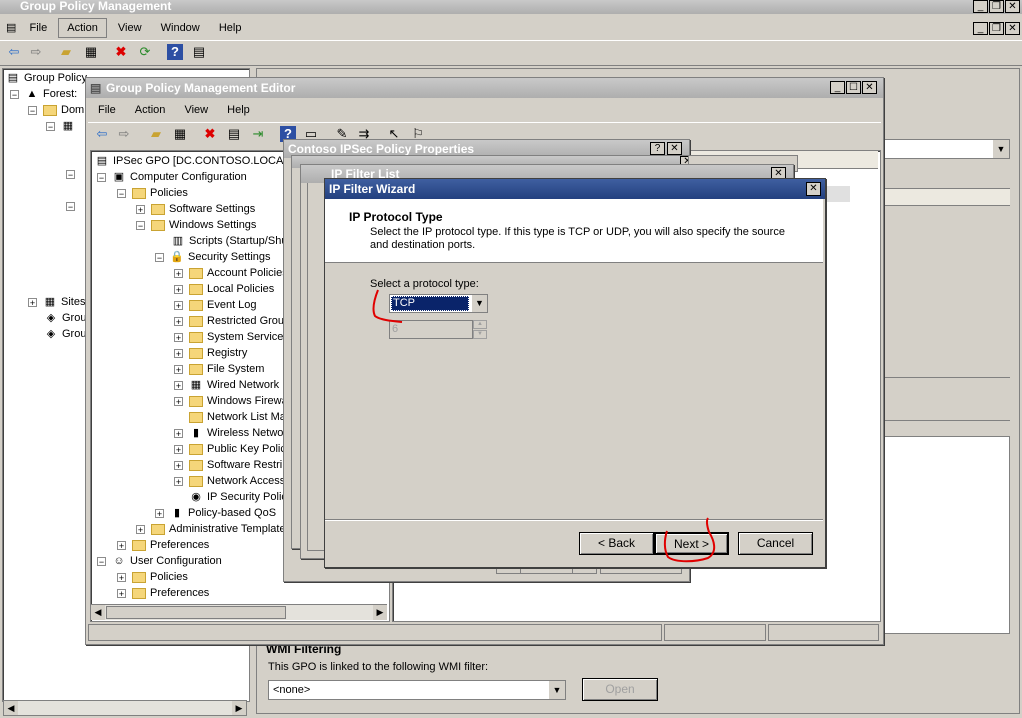 Image resolution: width=1022 pixels, height=718 pixels. What do you see at coordinates (980, 6) in the screenshot?
I see `gpm-minimize-button: _` at bounding box center [980, 6].